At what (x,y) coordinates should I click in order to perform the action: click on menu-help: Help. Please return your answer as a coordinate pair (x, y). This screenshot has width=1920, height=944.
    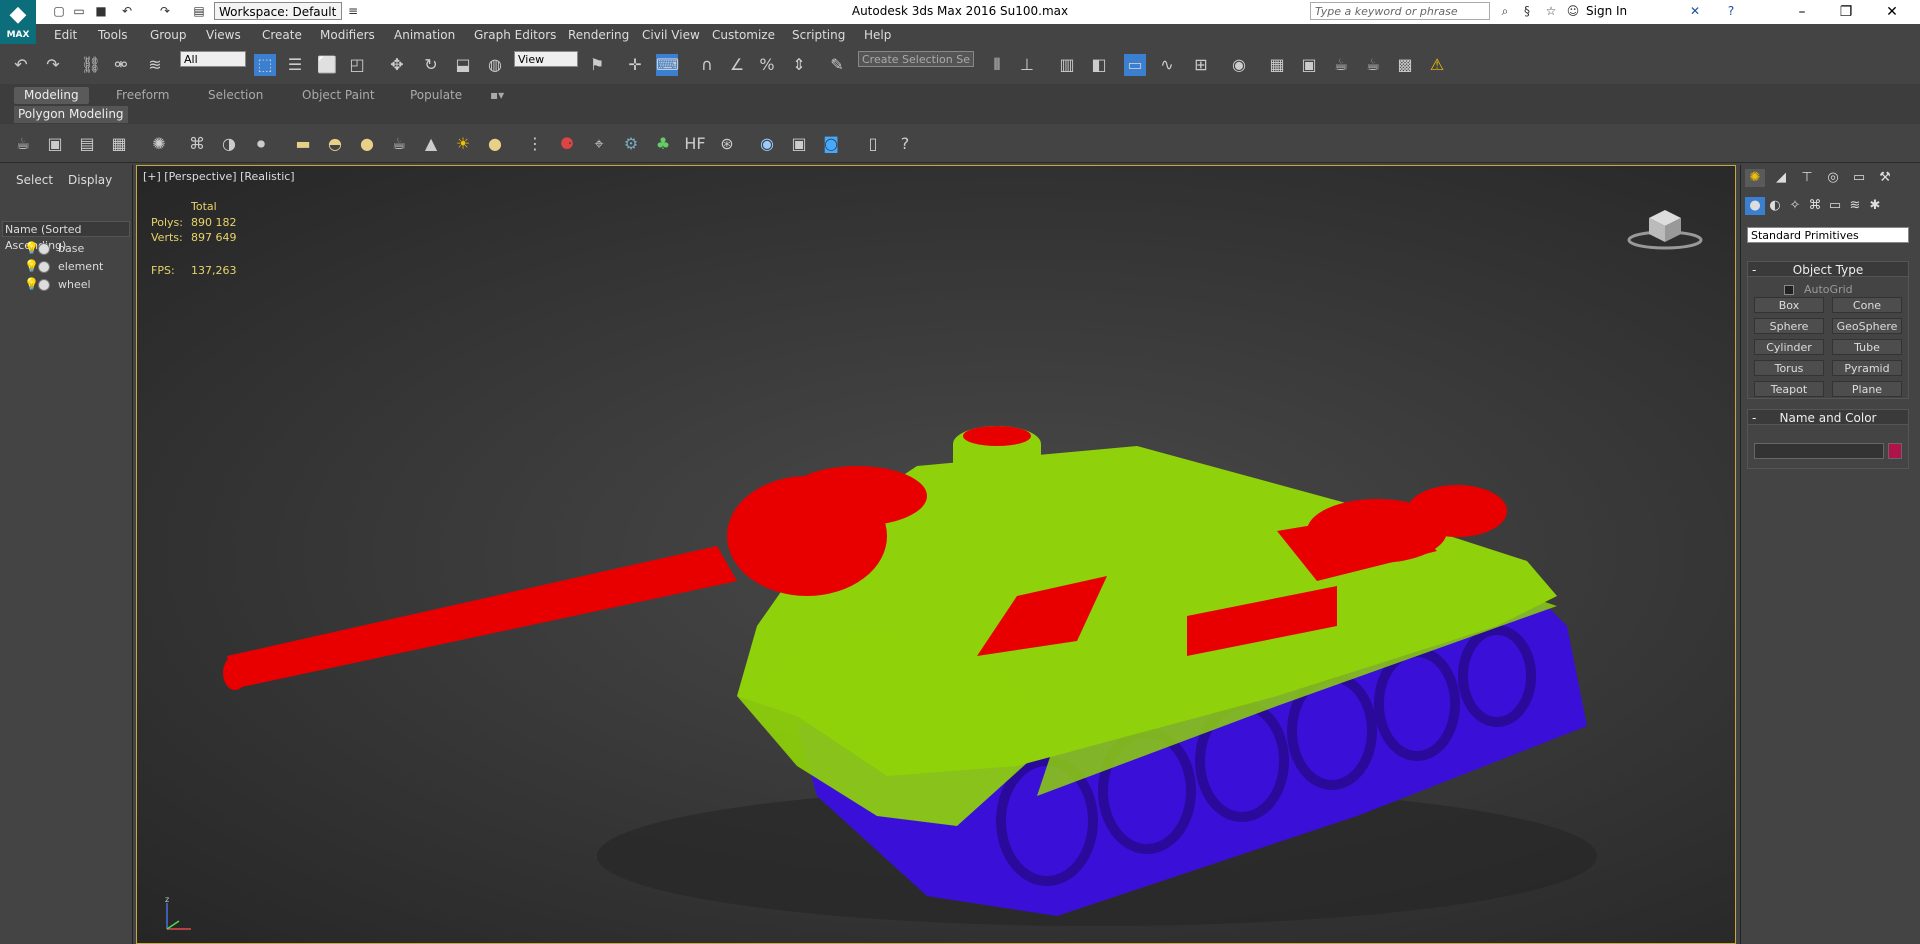
    Looking at the image, I should click on (877, 35).